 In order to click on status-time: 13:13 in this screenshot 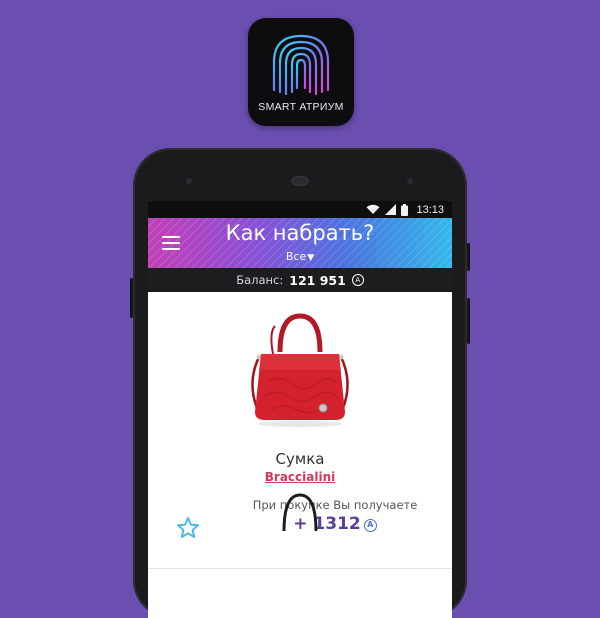, I will do `click(430, 209)`.